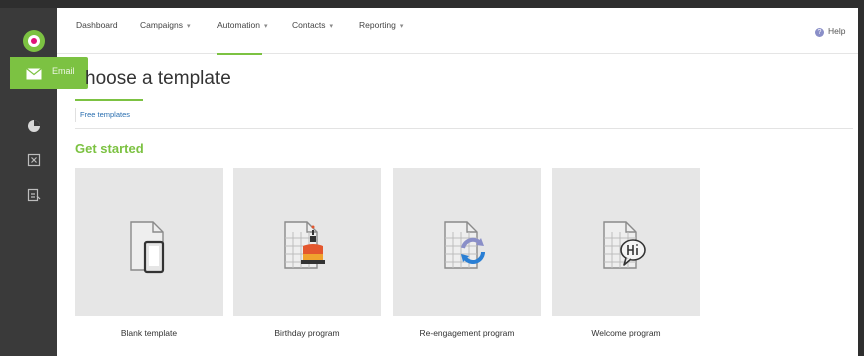 The height and width of the screenshot is (356, 864). What do you see at coordinates (149, 333) in the screenshot?
I see `template-name: Blank template` at bounding box center [149, 333].